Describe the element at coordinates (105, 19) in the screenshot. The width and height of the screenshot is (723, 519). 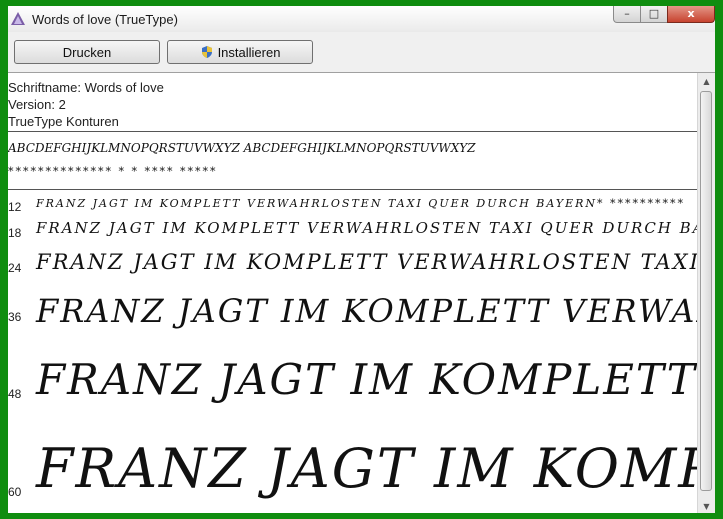
I see `window-title: Words of love (TrueType)` at that location.